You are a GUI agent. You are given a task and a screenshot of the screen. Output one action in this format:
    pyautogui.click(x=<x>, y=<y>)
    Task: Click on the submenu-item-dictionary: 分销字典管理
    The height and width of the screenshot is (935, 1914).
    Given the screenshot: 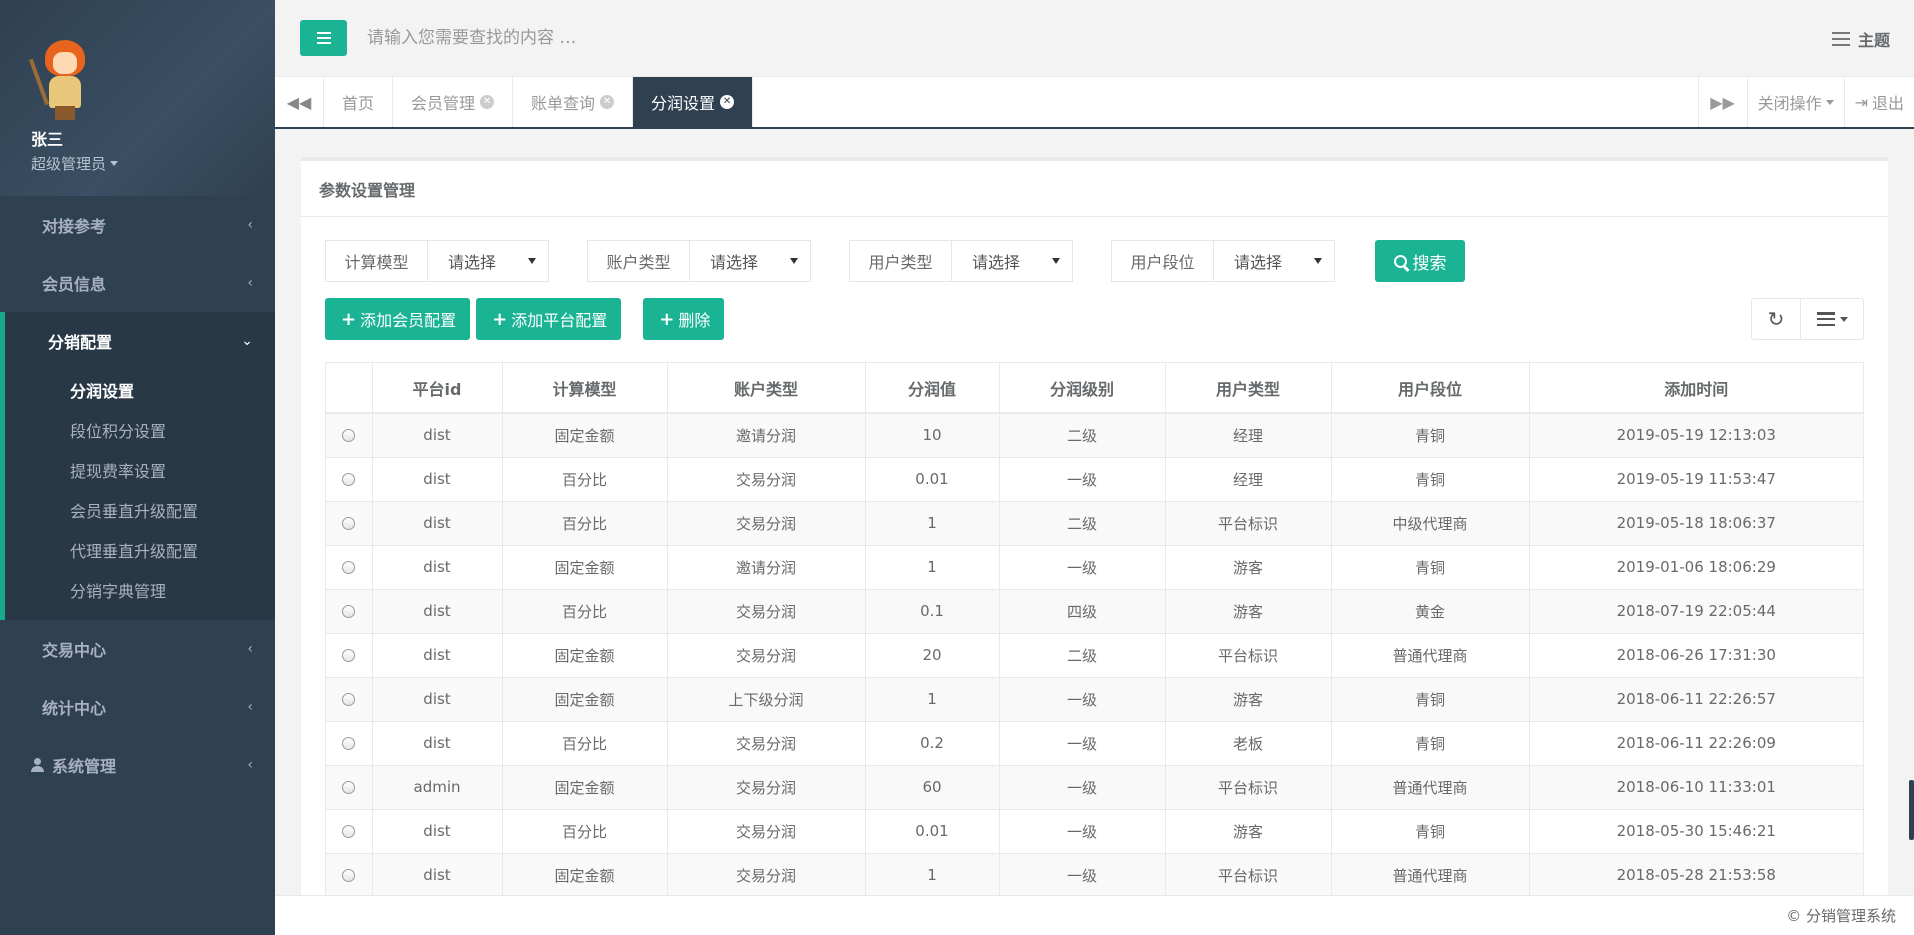 What is the action you would take?
    pyautogui.click(x=140, y=590)
    